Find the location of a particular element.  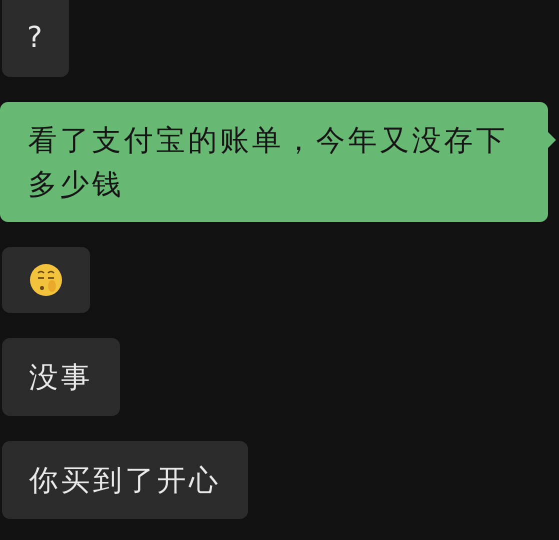

emoji-icon is located at coordinates (46, 280).